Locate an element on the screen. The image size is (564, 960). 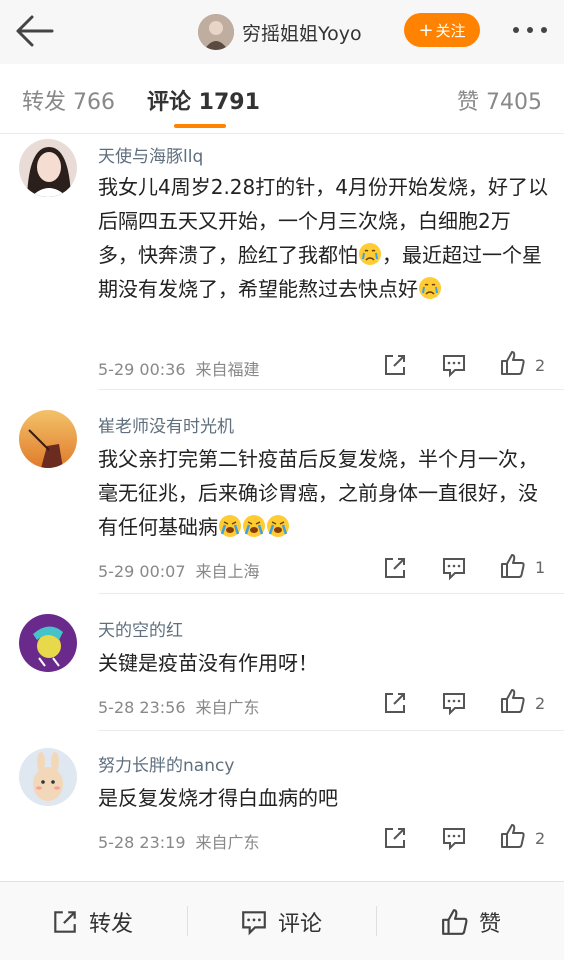
comment-time: 5-28 23:19 is located at coordinates (142, 842).